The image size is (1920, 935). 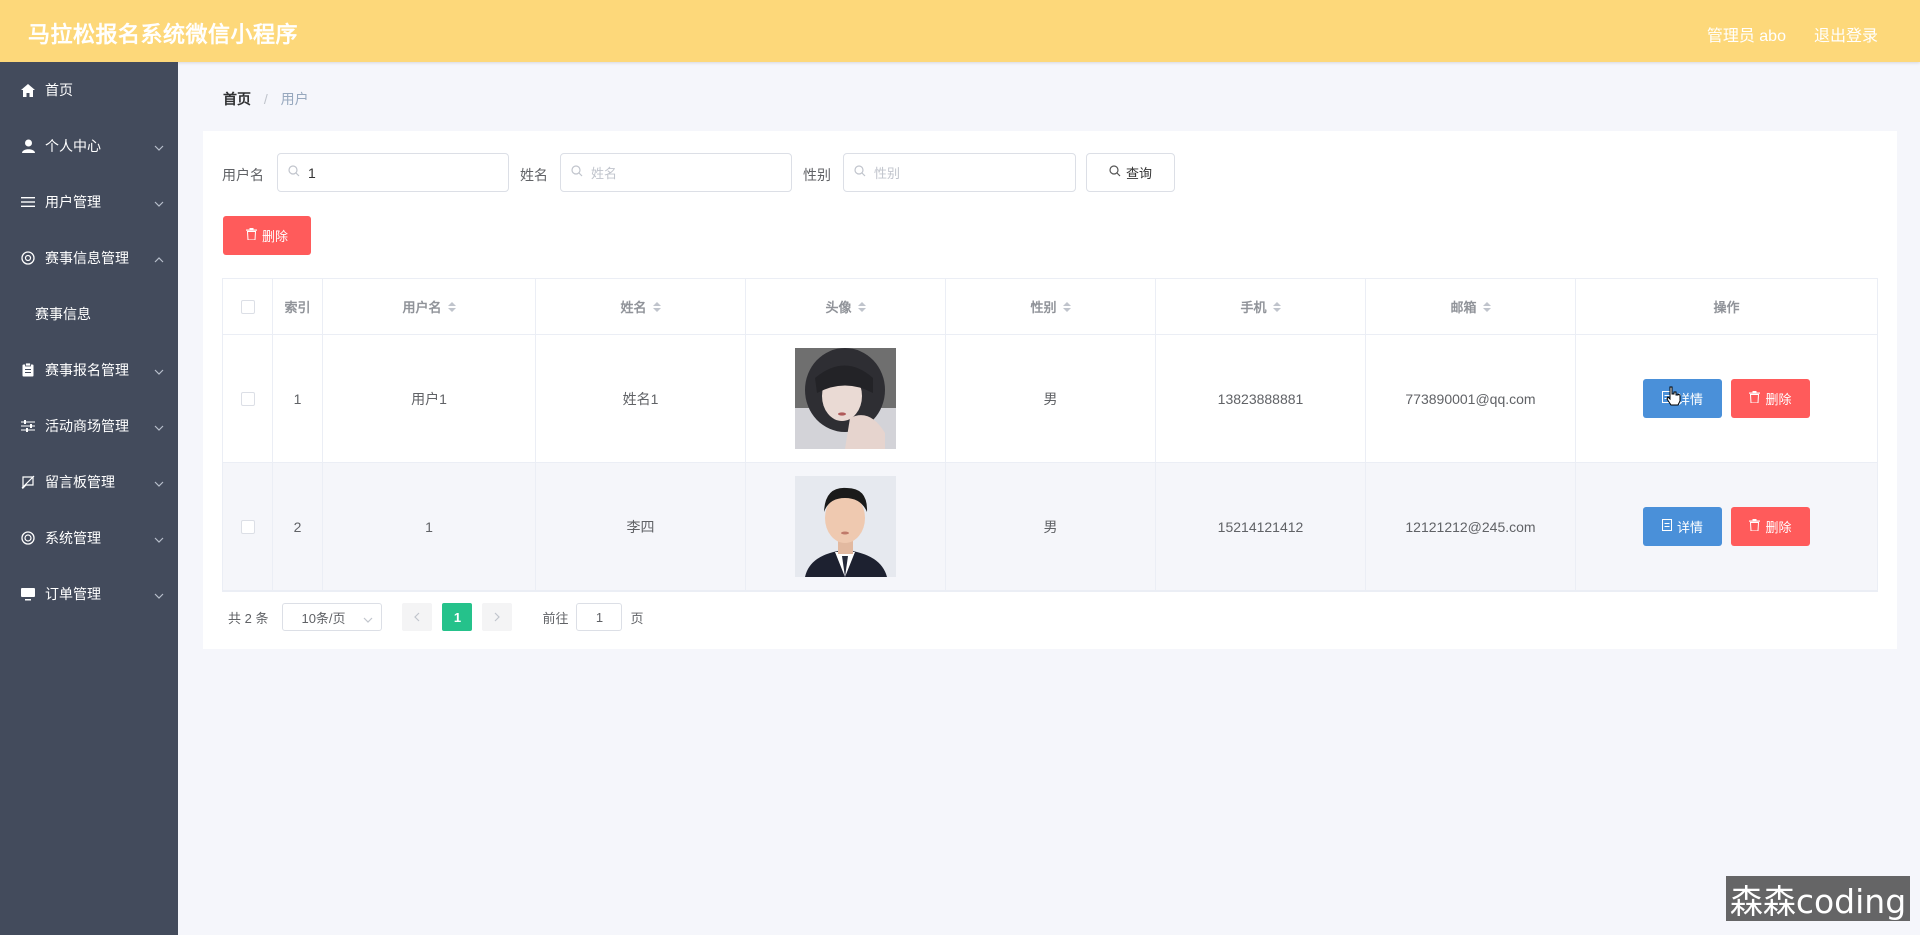 I want to click on sidebar-item-mall-mgmt: 活动商场管理, so click(x=89, y=426).